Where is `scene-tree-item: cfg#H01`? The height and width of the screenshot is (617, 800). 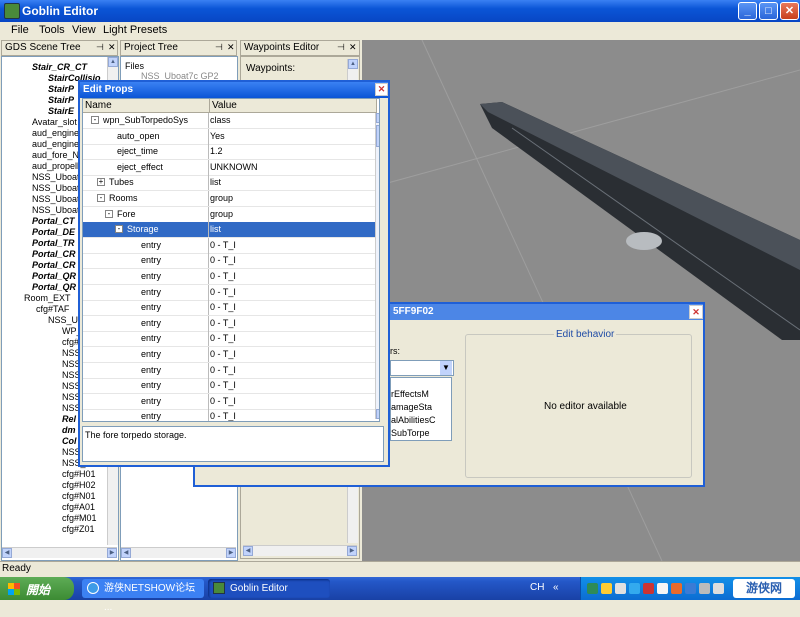 scene-tree-item: cfg#H01 is located at coordinates (79, 474).